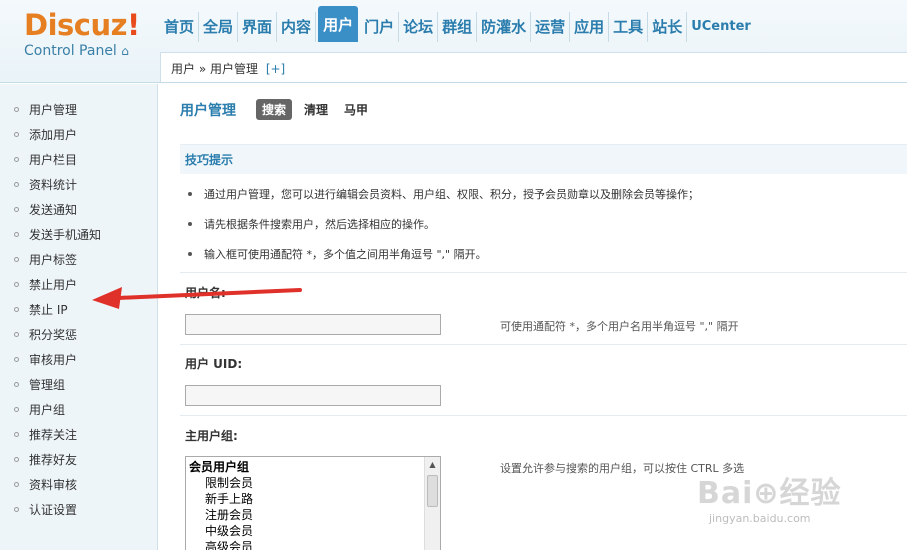 The height and width of the screenshot is (550, 907). Describe the element at coordinates (305, 483) in the screenshot. I see `group-option: 限制会员` at that location.